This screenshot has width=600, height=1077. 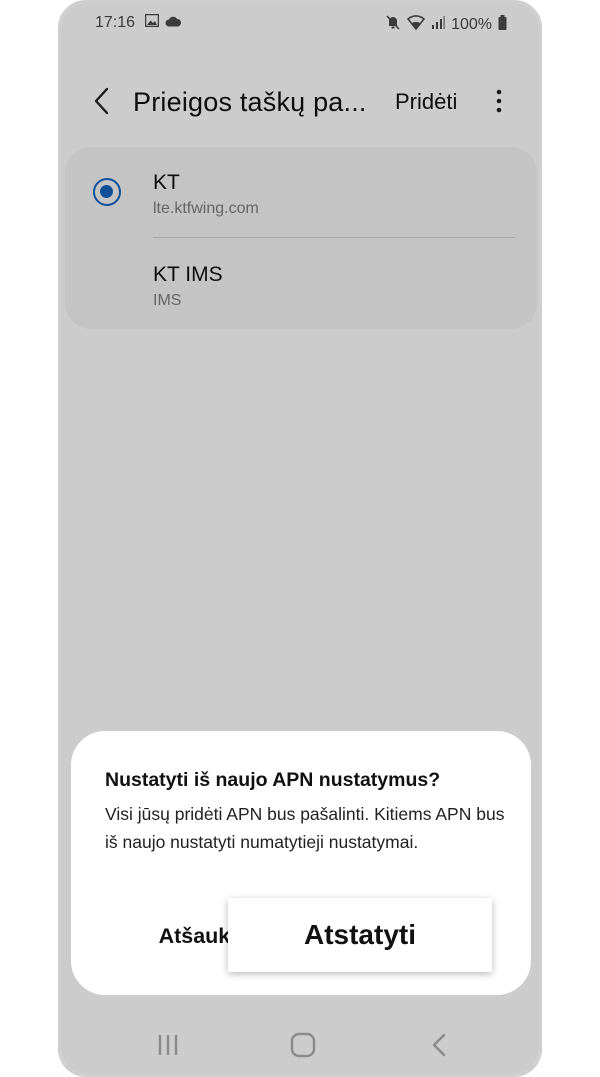 I want to click on recent-apps-button, so click(x=168, y=1047).